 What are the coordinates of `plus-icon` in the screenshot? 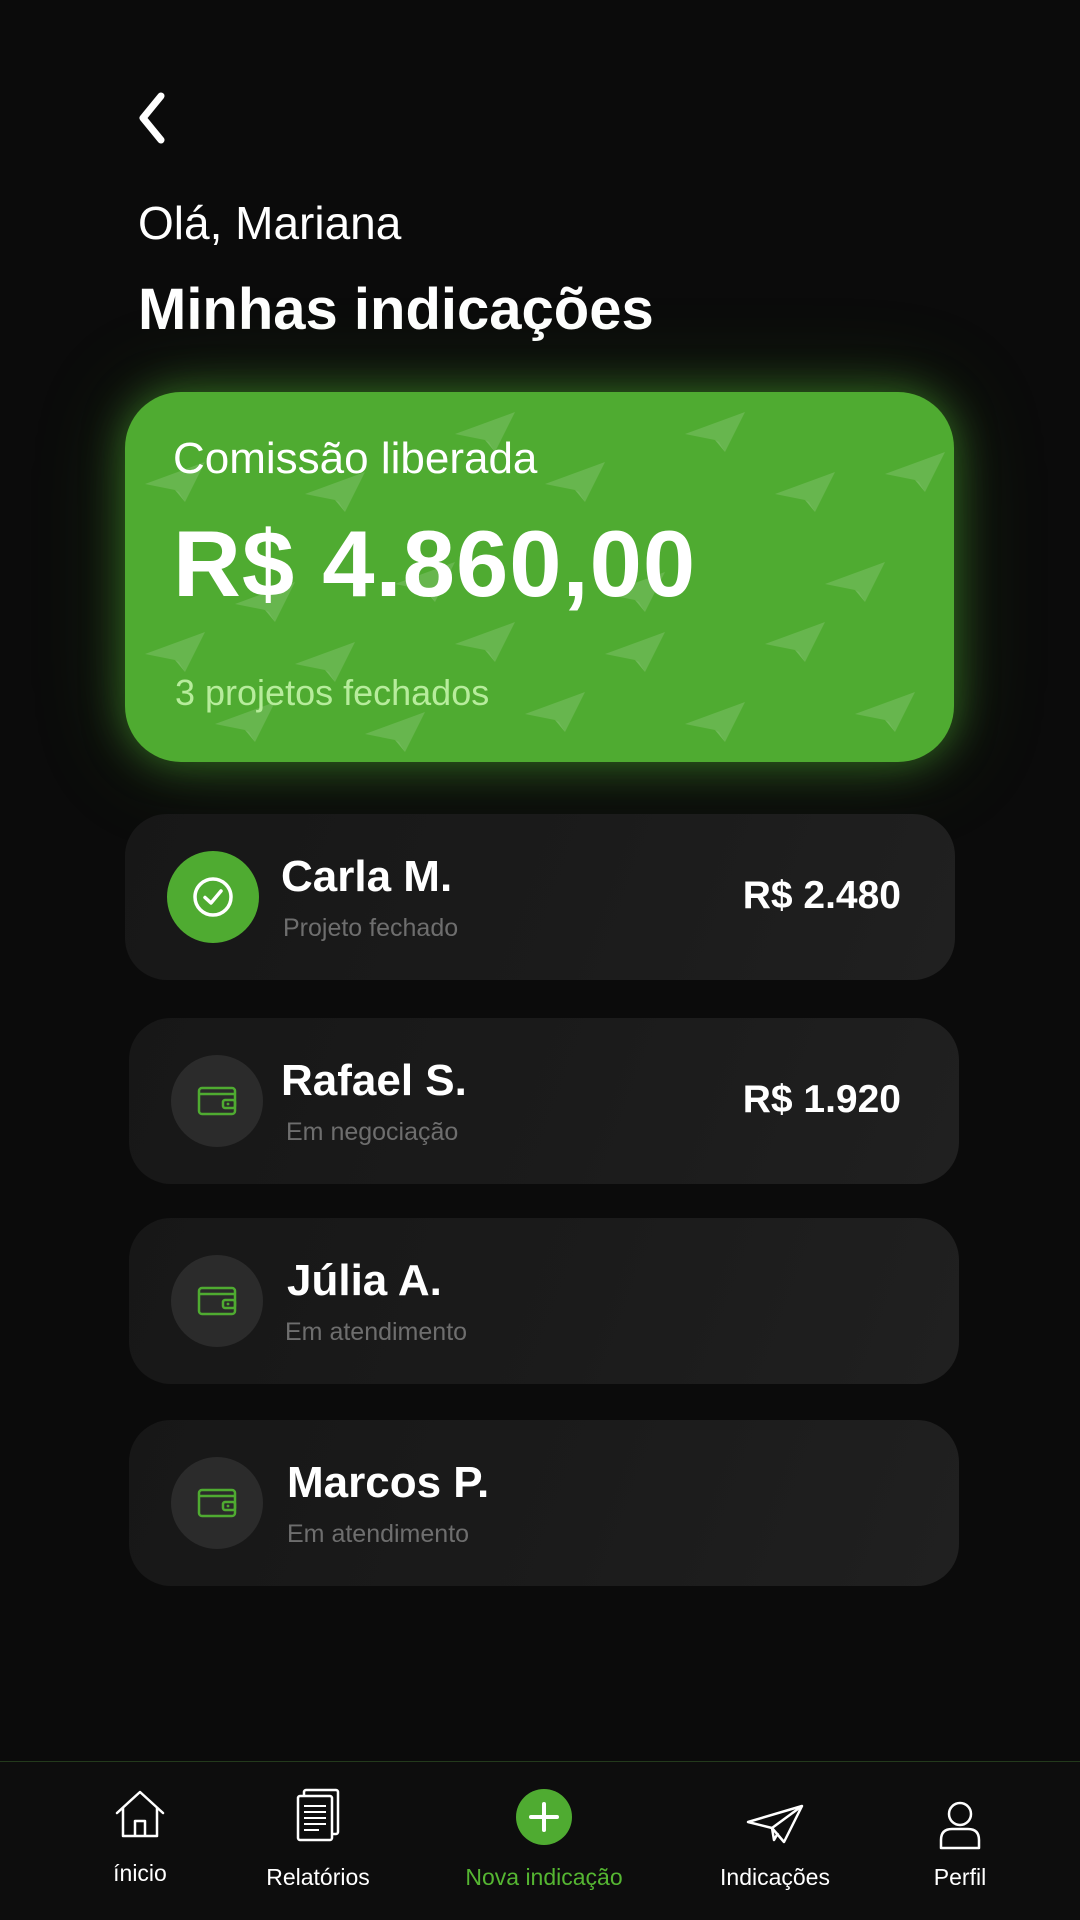 It's located at (544, 1817).